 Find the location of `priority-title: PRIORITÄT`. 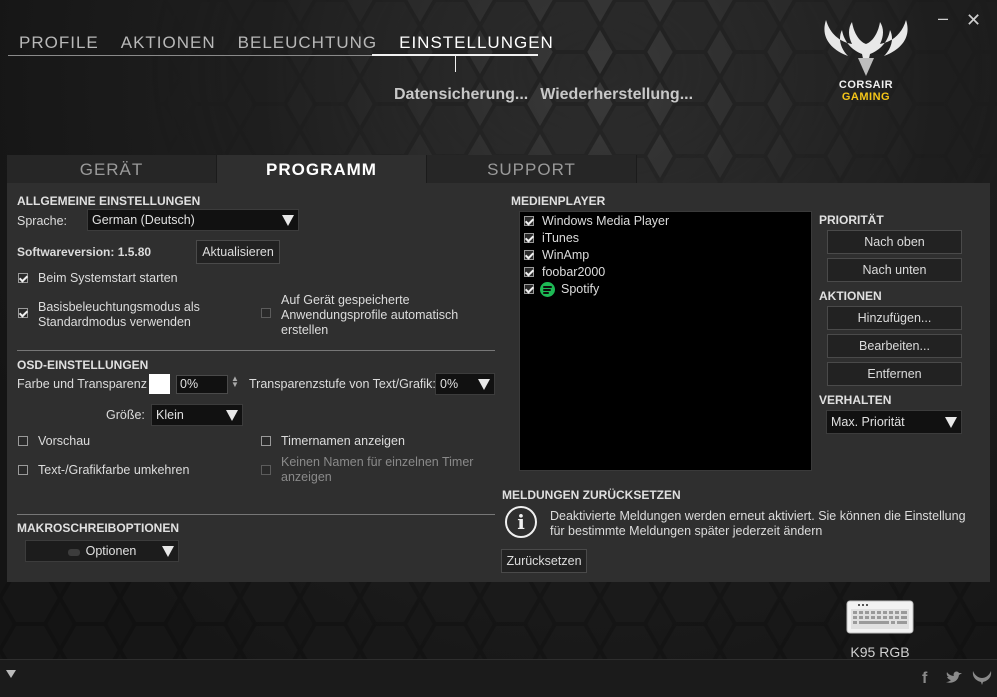

priority-title: PRIORITÄT is located at coordinates (851, 220).